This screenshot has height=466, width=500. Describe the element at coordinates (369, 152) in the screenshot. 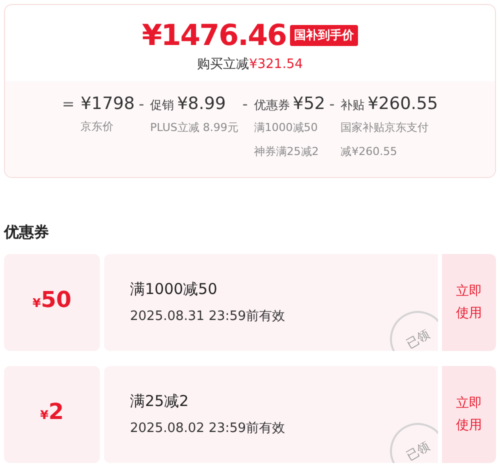

I see `item-note: 减¥260.55` at that location.